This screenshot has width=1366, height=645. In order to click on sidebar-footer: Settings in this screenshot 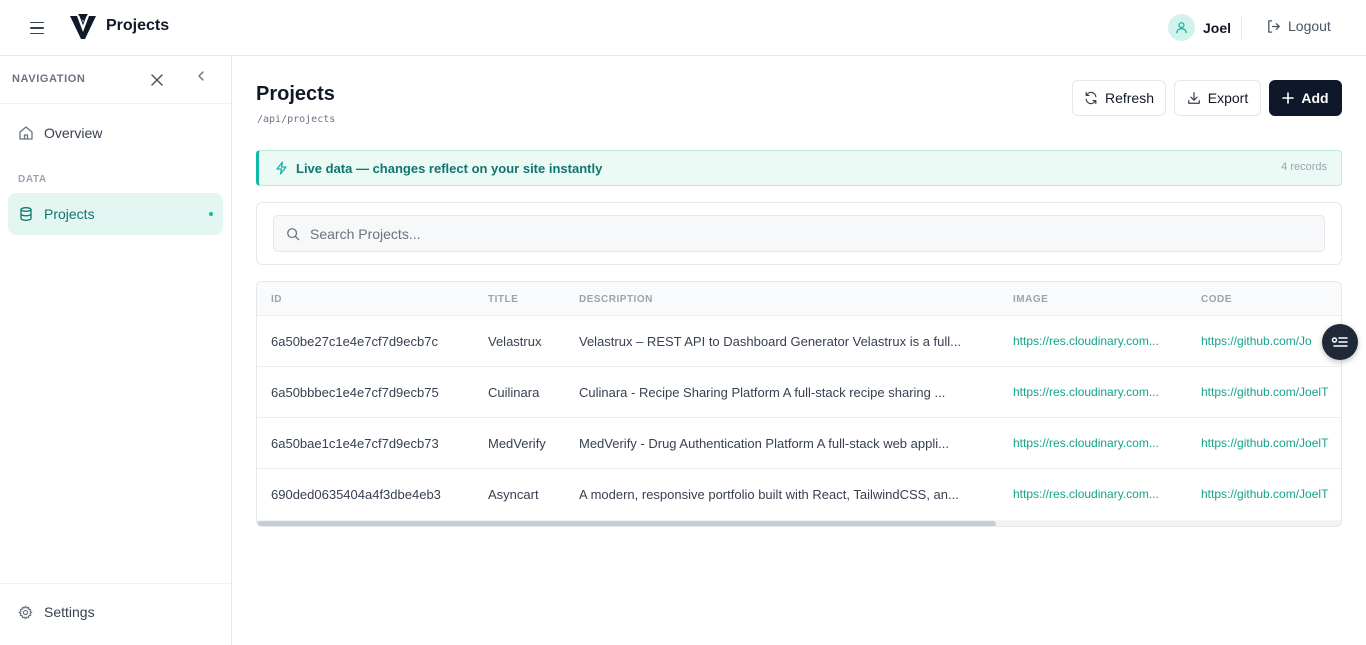, I will do `click(115, 614)`.